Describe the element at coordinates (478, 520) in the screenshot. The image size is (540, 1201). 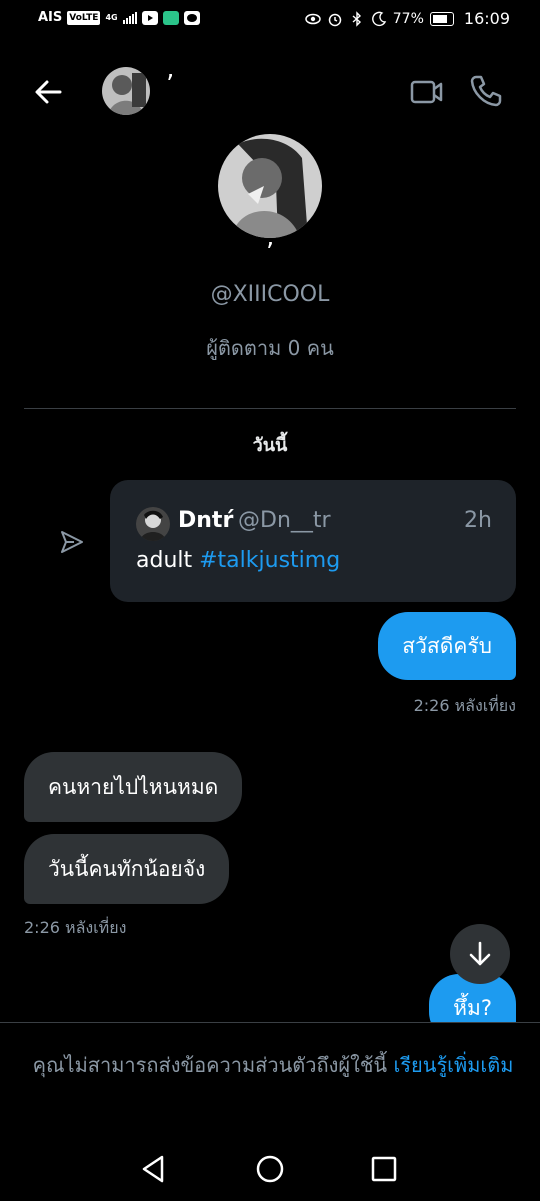
I see `tweet-time: 2h` at that location.